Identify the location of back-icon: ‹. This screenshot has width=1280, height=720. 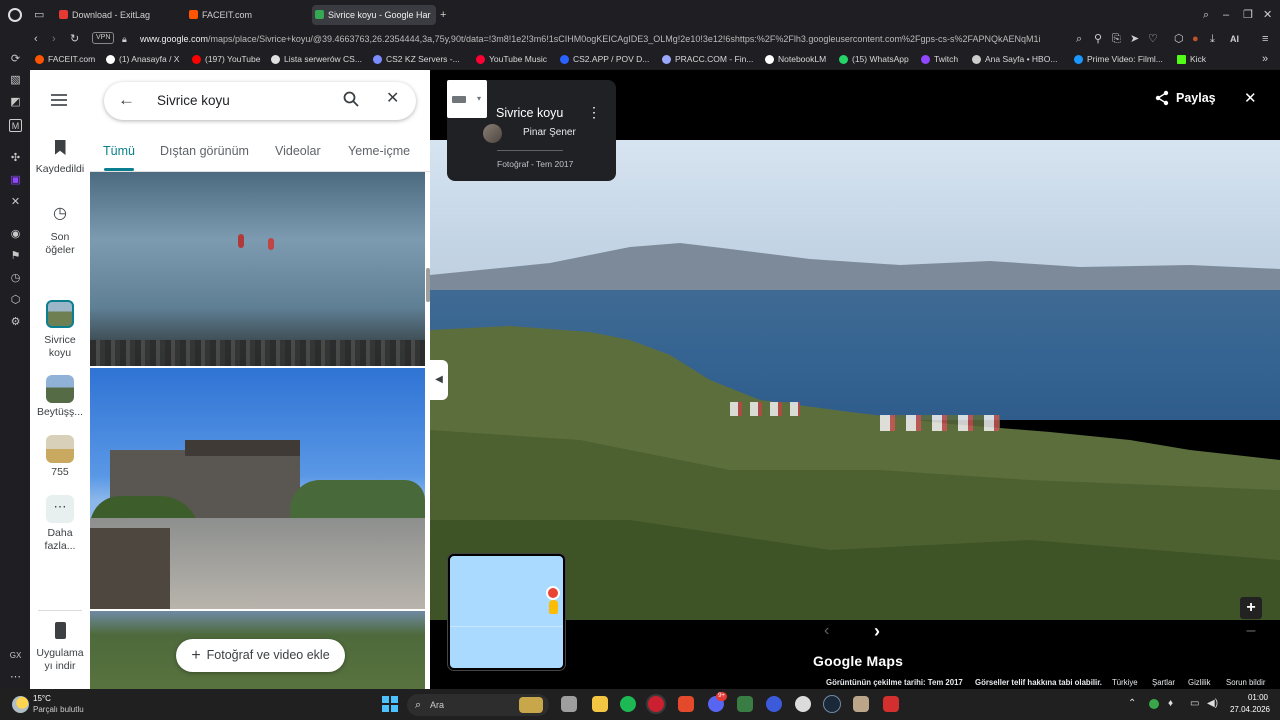
(36, 39).